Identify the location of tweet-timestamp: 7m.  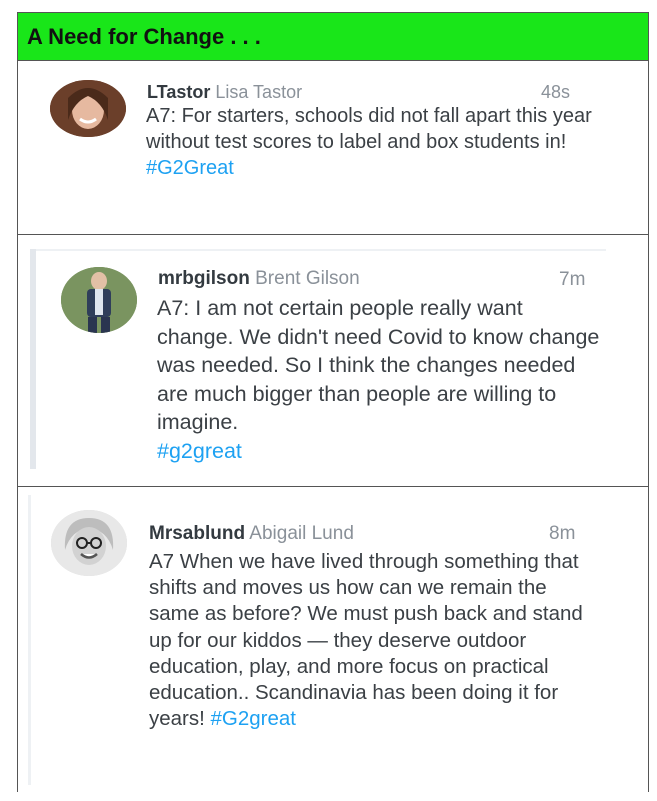
(572, 280).